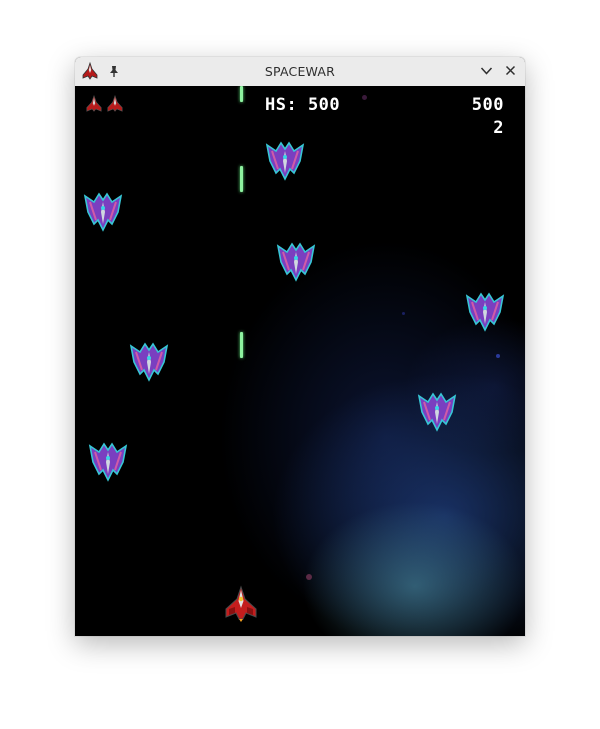  What do you see at coordinates (486, 71) in the screenshot?
I see `chevron-down-icon` at bounding box center [486, 71].